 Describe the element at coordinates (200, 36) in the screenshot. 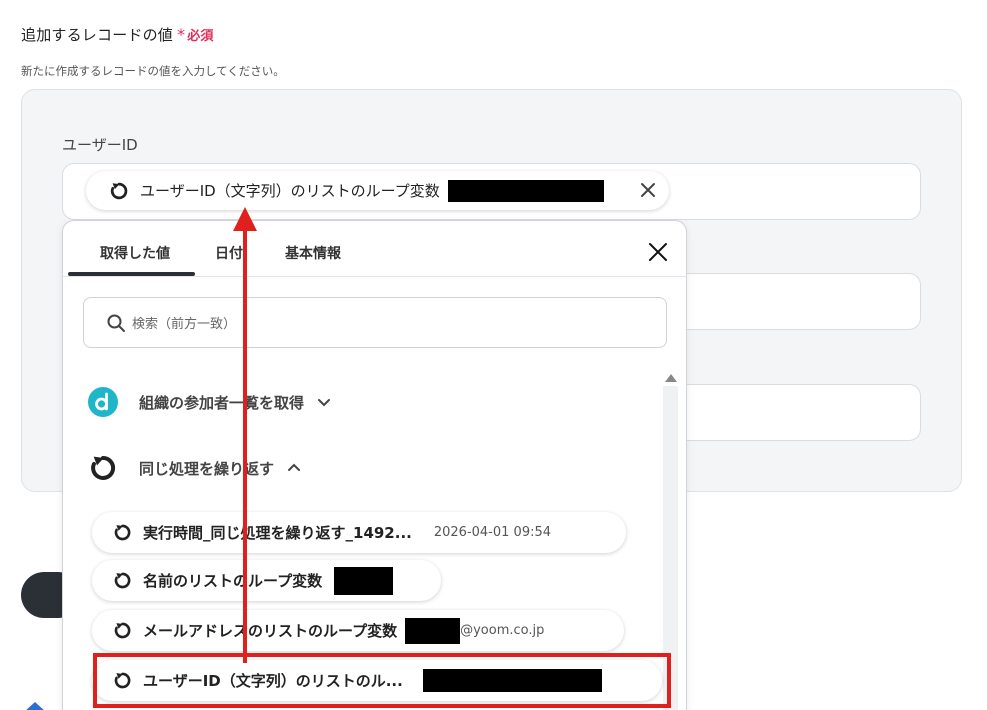

I see `required-label: 必須` at that location.